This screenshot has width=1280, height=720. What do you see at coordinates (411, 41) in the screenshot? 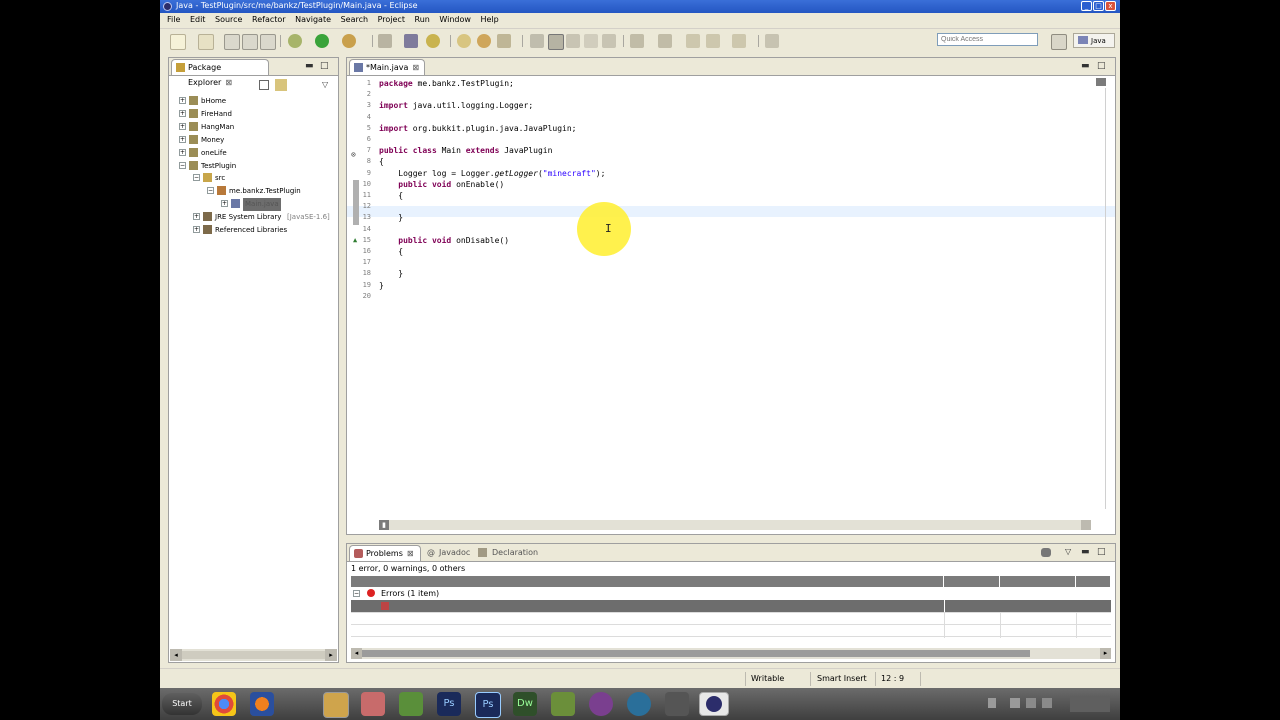
I see `new-java-project-icon` at bounding box center [411, 41].